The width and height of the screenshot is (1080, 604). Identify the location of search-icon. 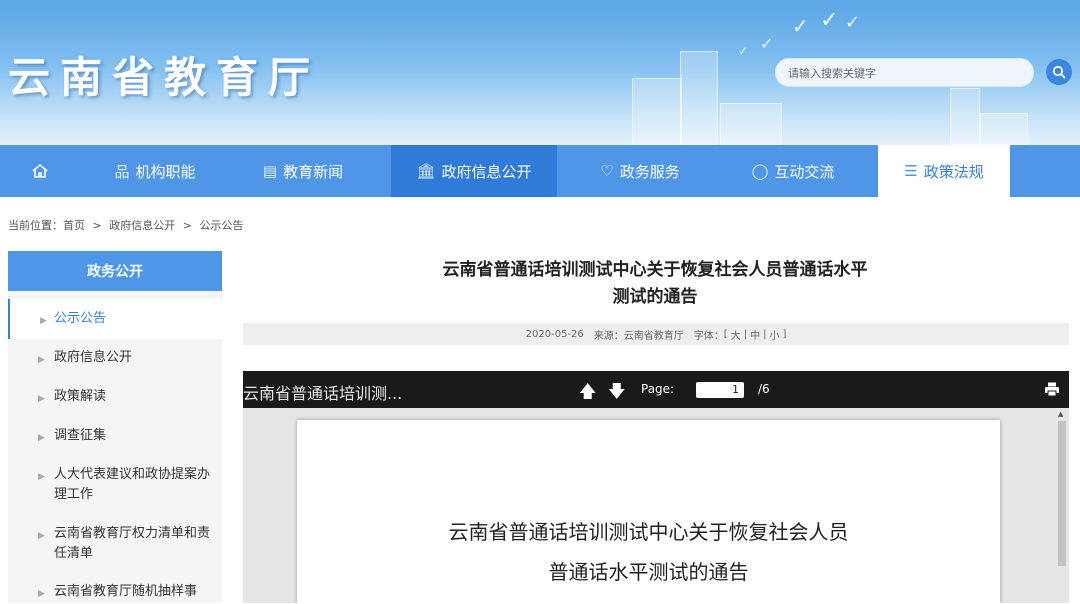
(1059, 72).